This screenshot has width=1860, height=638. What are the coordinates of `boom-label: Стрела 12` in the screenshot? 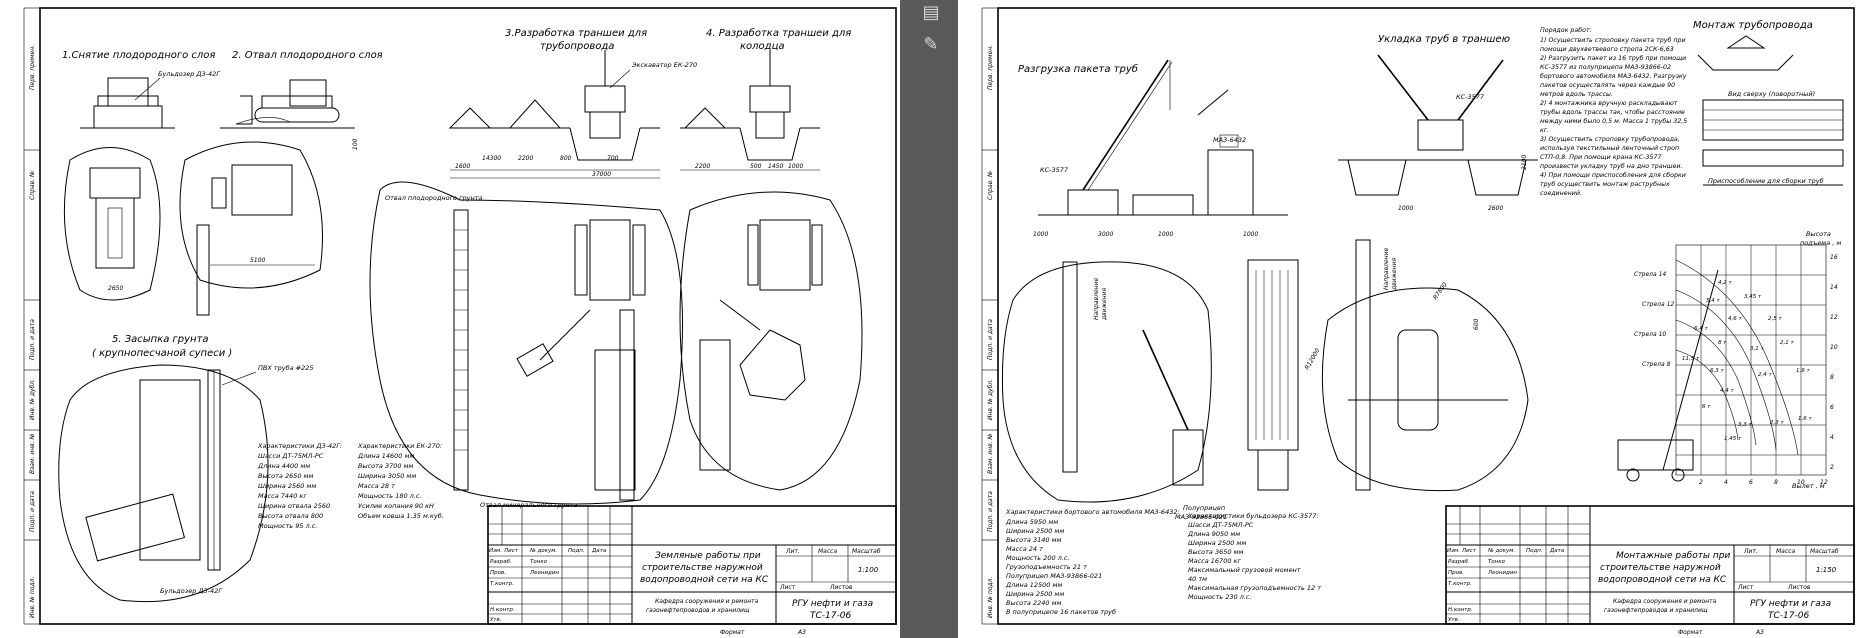 It's located at (1658, 304).